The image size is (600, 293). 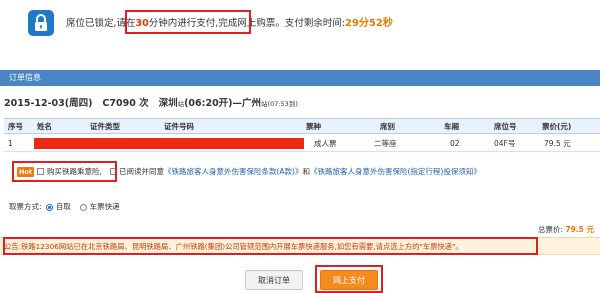 What do you see at coordinates (252, 103) in the screenshot?
I see `to-station: 广州` at bounding box center [252, 103].